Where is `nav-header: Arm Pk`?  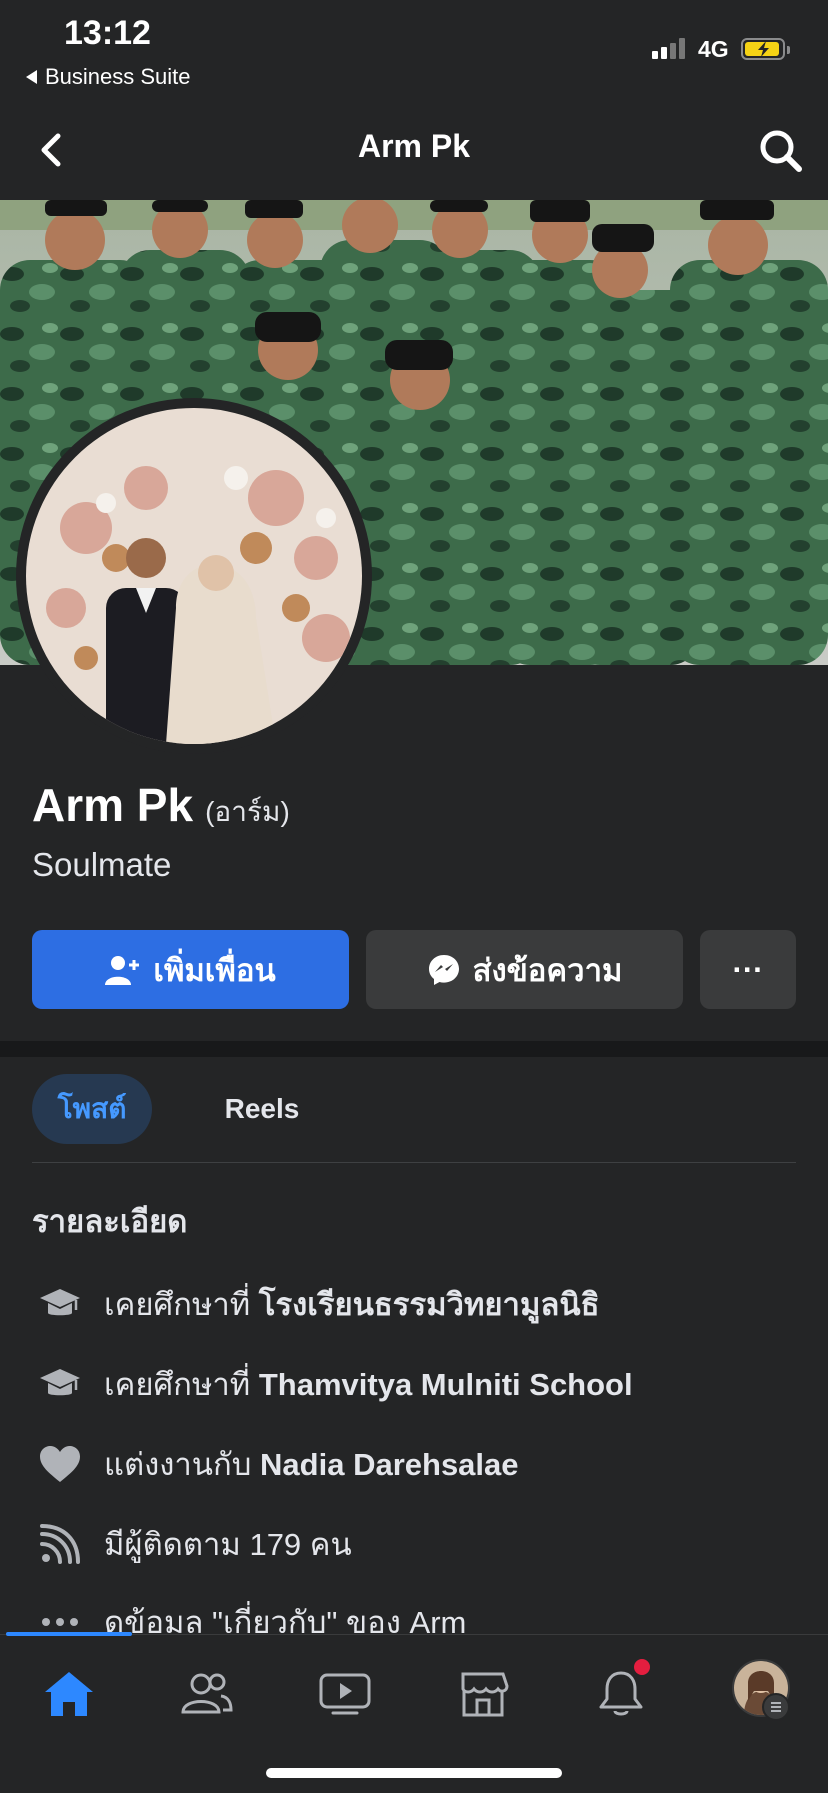
nav-header: Arm Pk is located at coordinates (414, 150).